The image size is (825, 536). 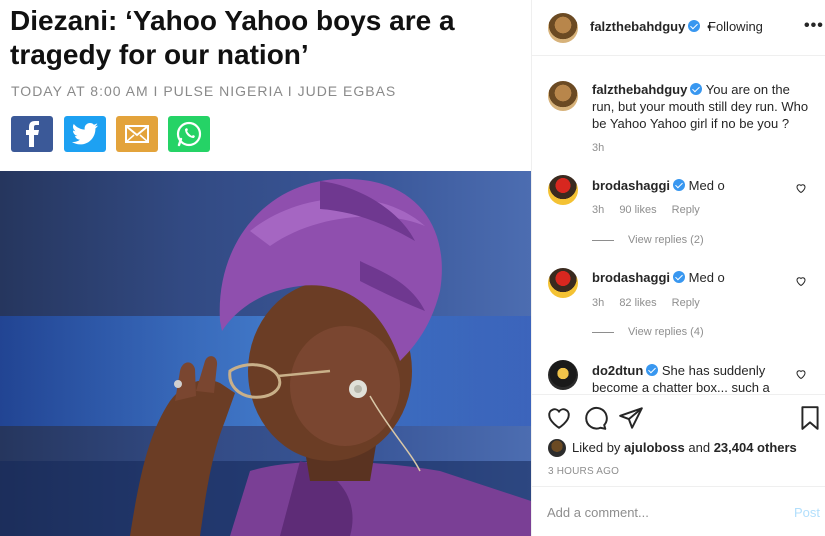 I want to click on view-replies-button: View replies (4), so click(x=648, y=332).